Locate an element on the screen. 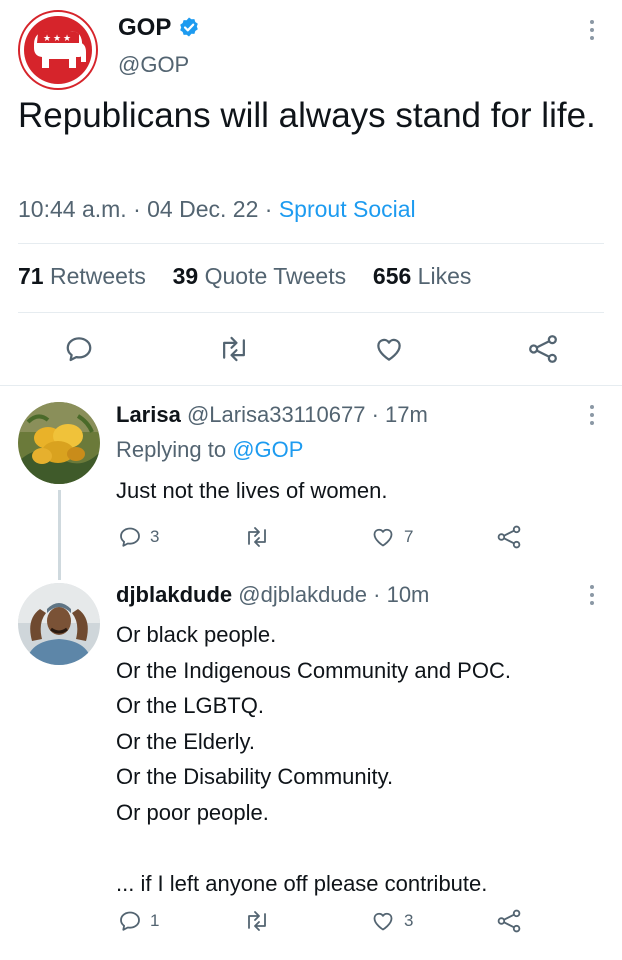 Image resolution: width=622 pixels, height=960 pixels. reply-header: djblakdude @djblakdude · 10m is located at coordinates (272, 595).